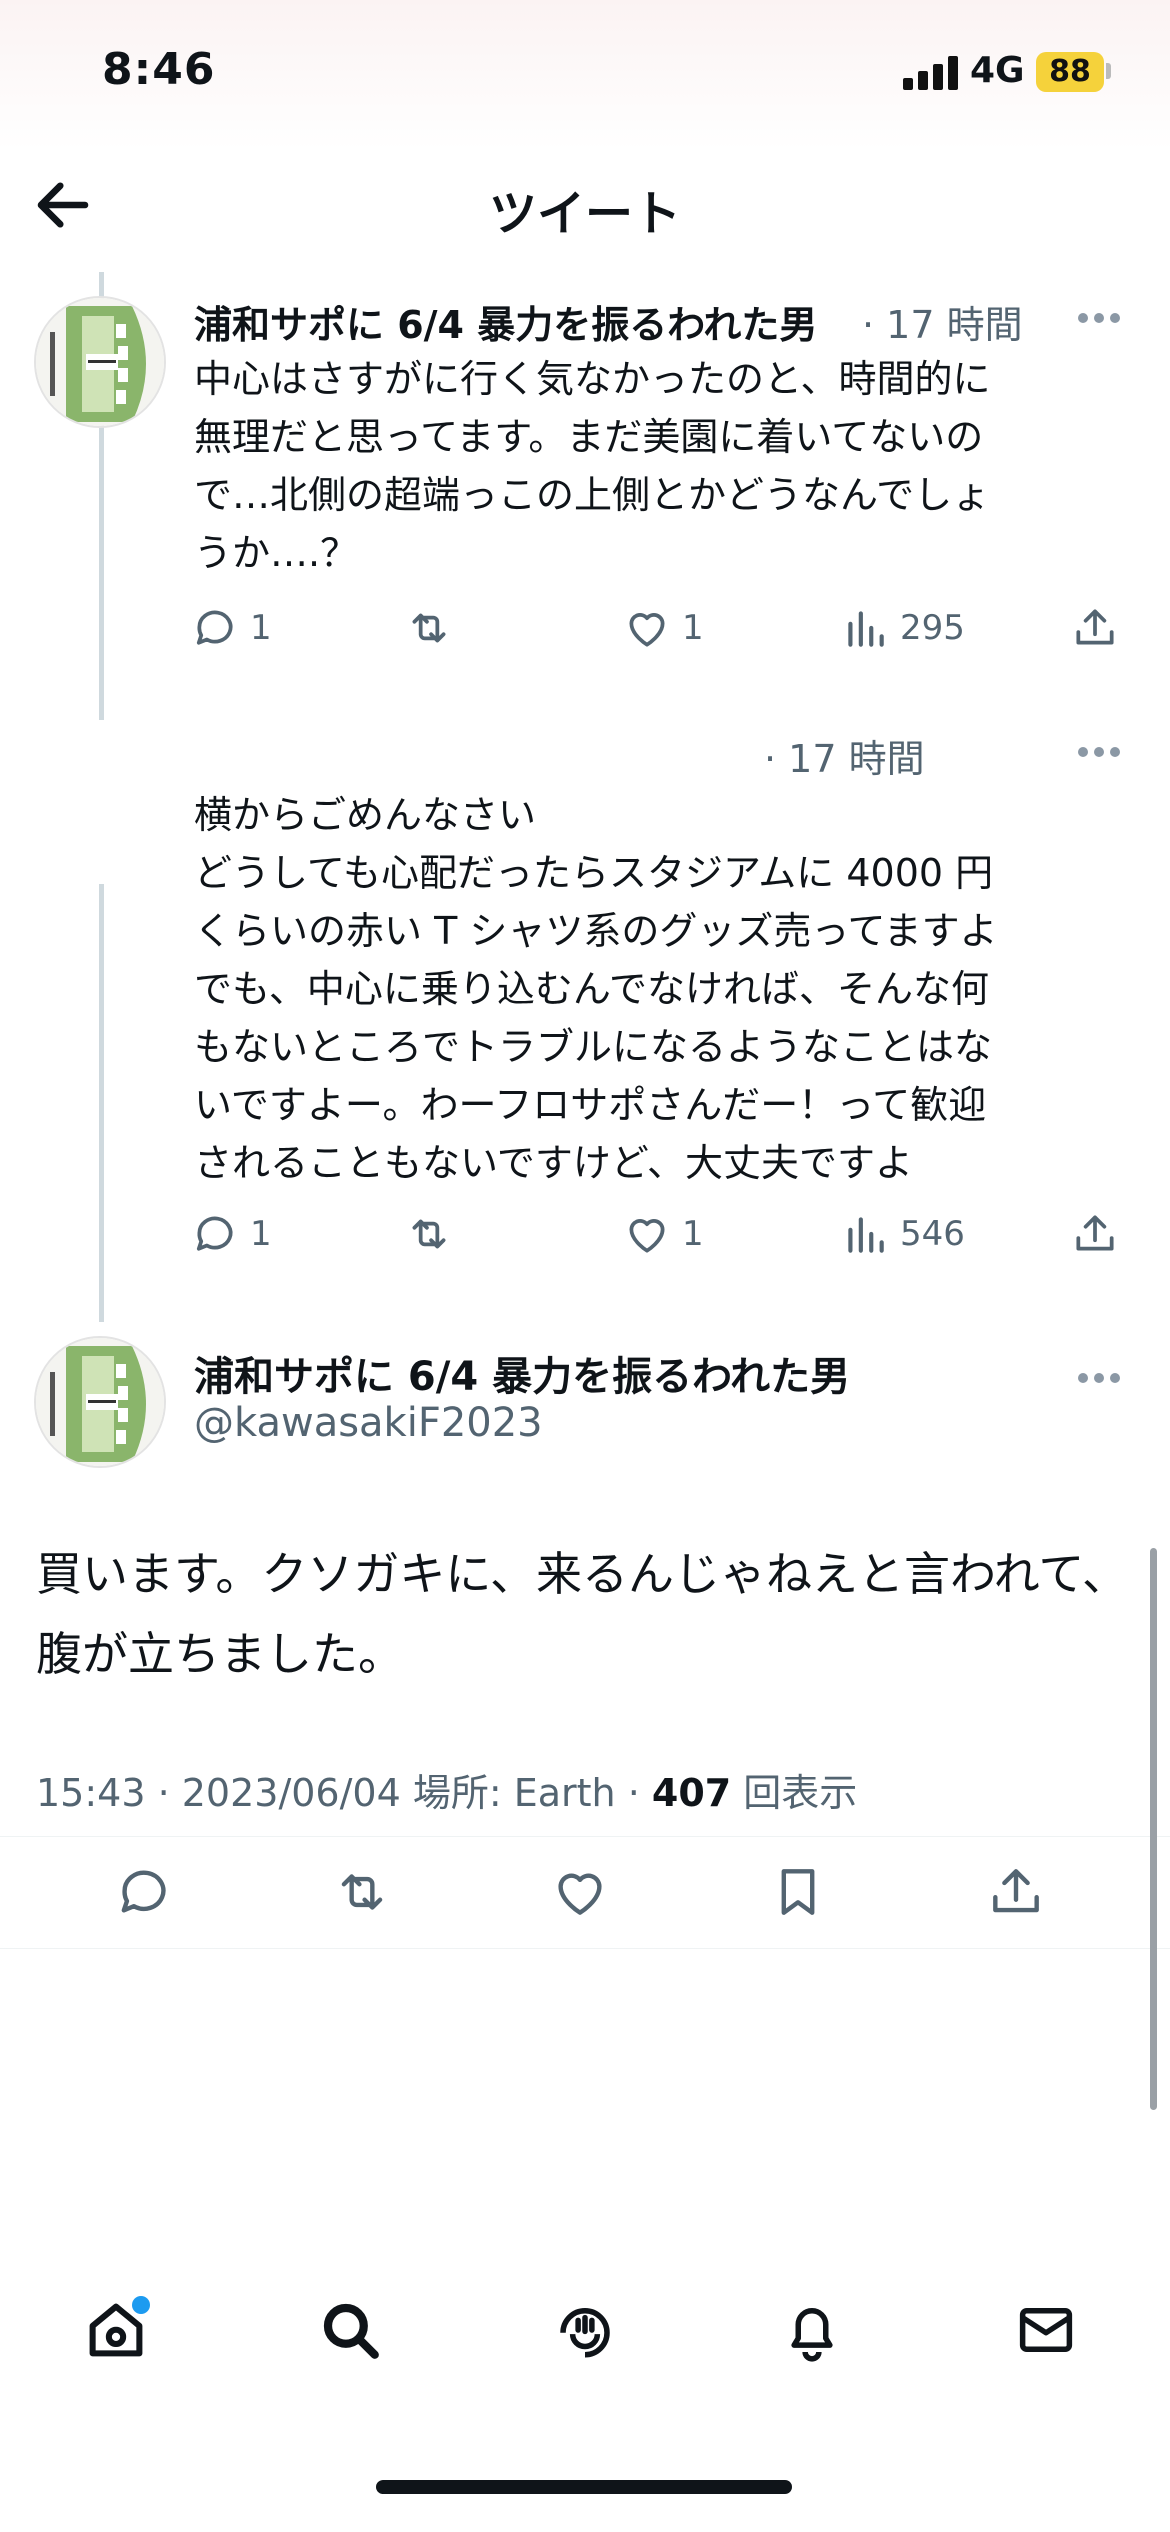 The width and height of the screenshot is (1170, 2532). Describe the element at coordinates (794, 1793) in the screenshot. I see `view-label: 回表示` at that location.